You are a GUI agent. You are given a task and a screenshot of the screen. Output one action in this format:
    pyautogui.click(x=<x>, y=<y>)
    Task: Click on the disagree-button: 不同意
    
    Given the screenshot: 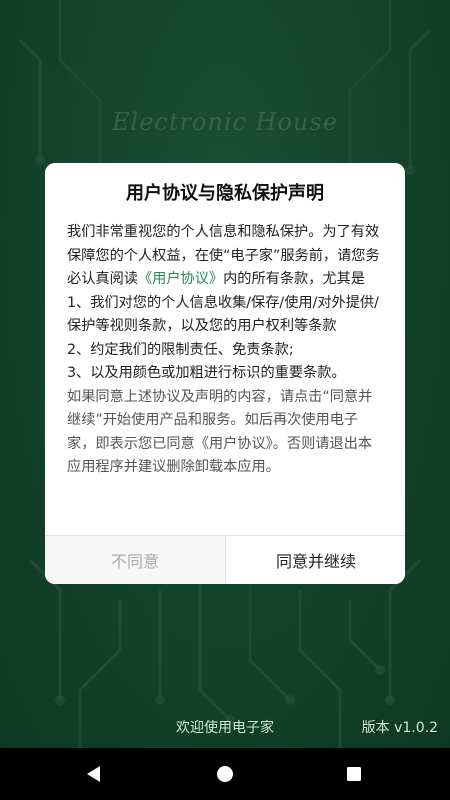 What is the action you would take?
    pyautogui.click(x=135, y=560)
    